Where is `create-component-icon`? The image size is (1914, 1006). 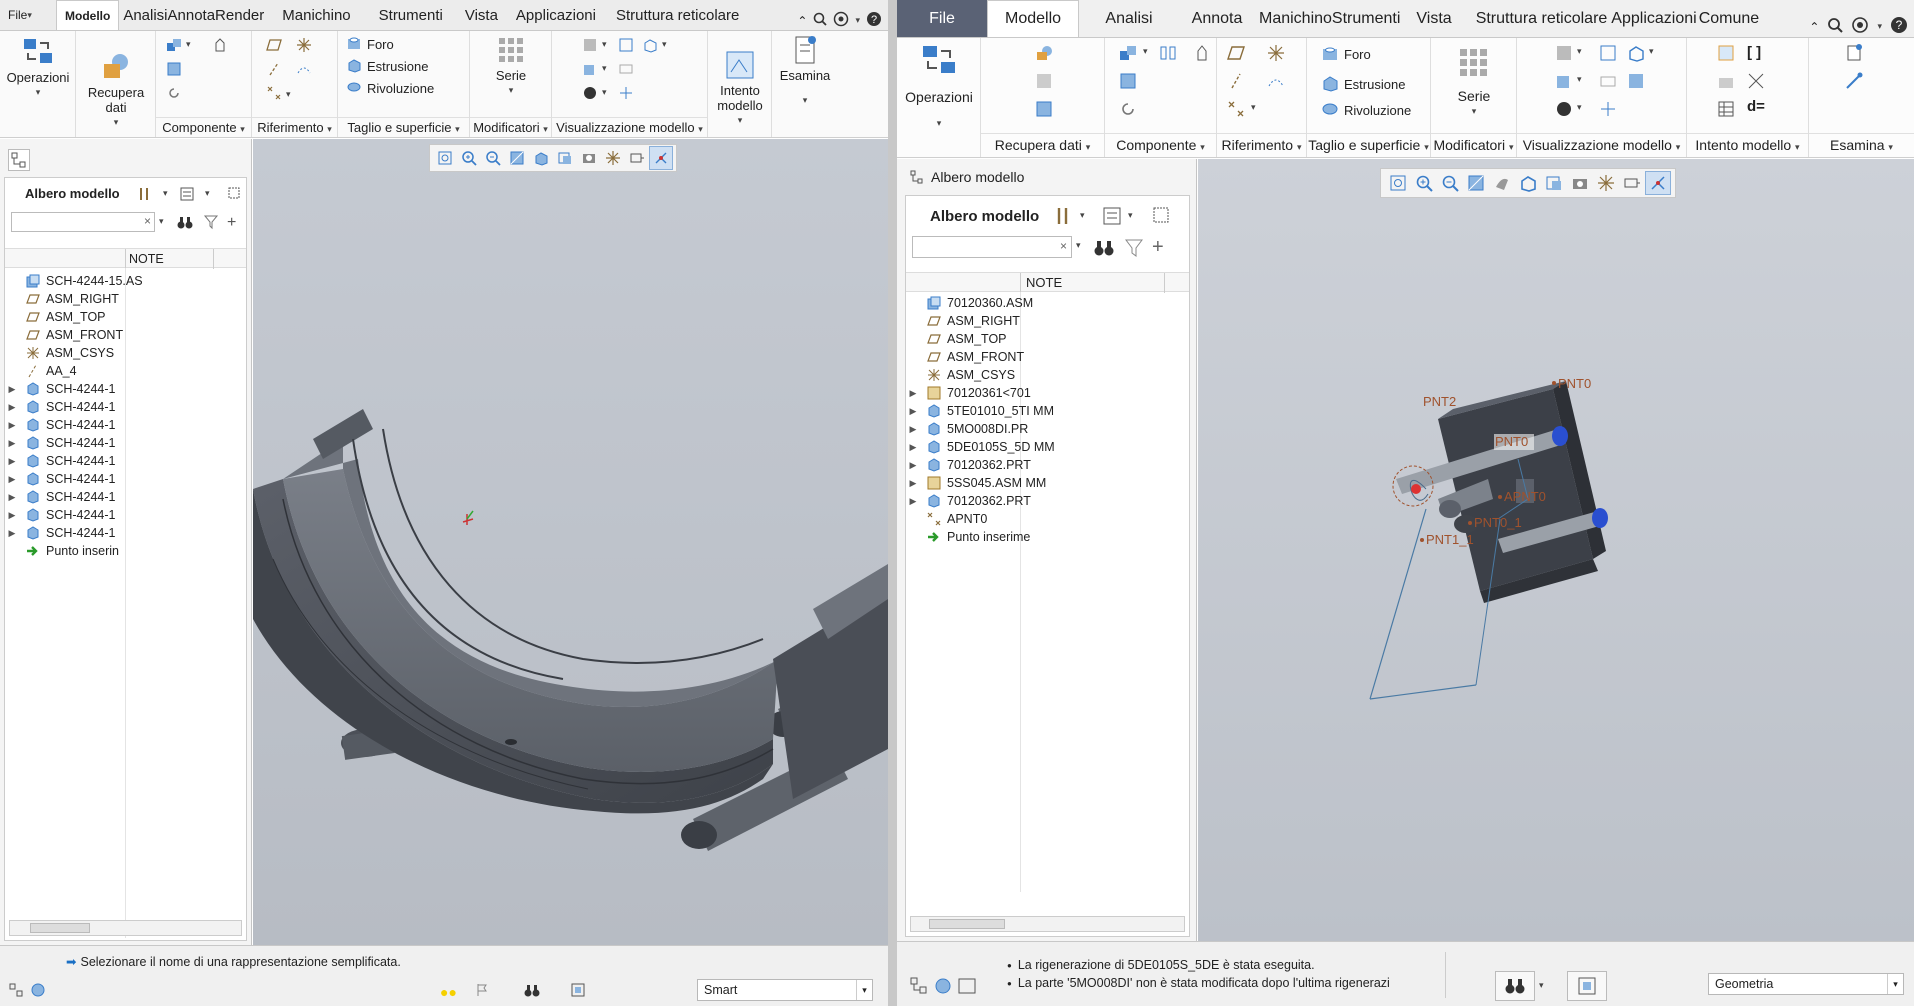
create-component-icon is located at coordinates (1127, 80).